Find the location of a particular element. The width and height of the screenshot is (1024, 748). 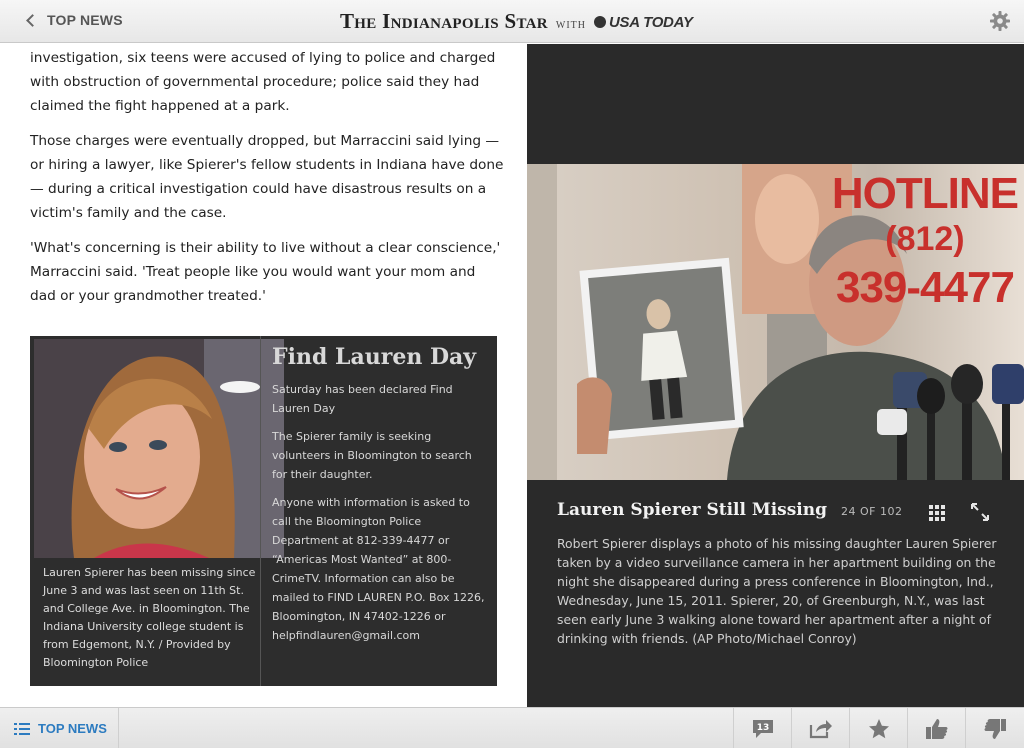

share-icon is located at coordinates (820, 728).